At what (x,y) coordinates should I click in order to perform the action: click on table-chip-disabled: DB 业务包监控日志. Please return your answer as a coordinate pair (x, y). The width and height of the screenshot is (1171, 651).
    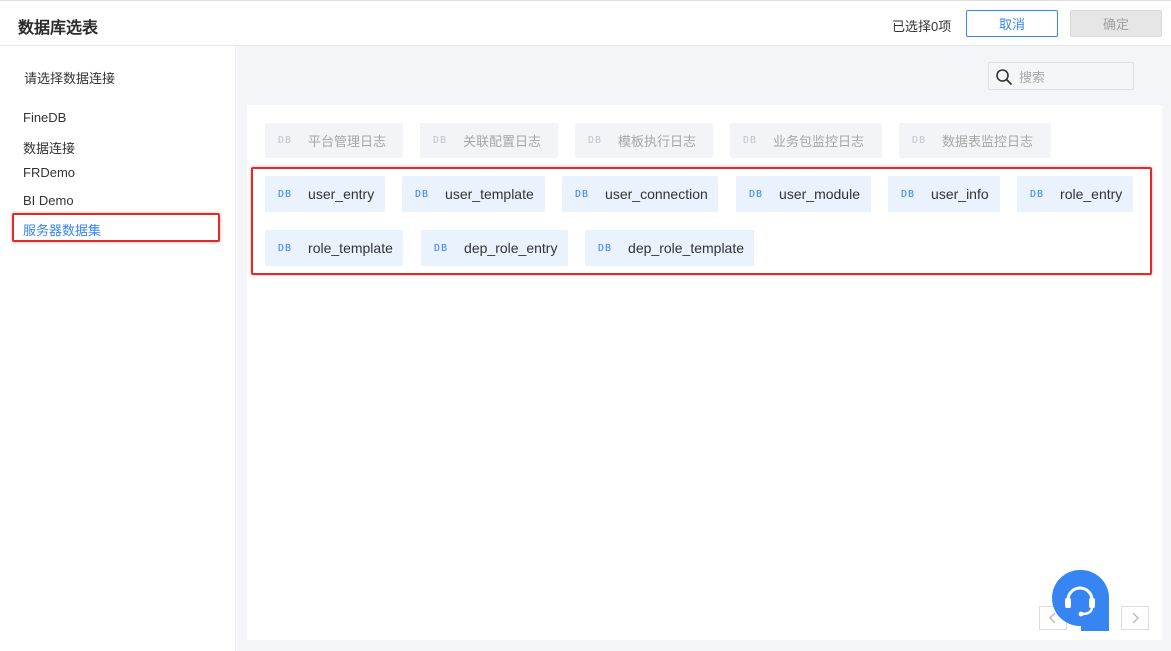
    Looking at the image, I should click on (806, 140).